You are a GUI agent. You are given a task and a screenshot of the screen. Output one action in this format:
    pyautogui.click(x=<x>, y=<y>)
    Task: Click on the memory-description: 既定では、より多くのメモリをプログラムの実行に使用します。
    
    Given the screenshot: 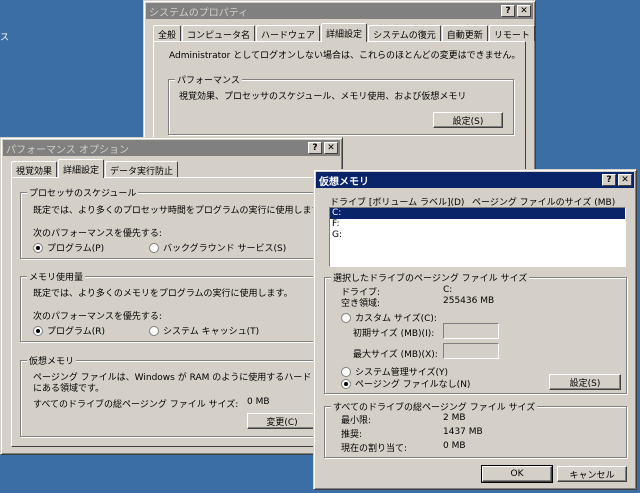 What is the action you would take?
    pyautogui.click(x=163, y=294)
    